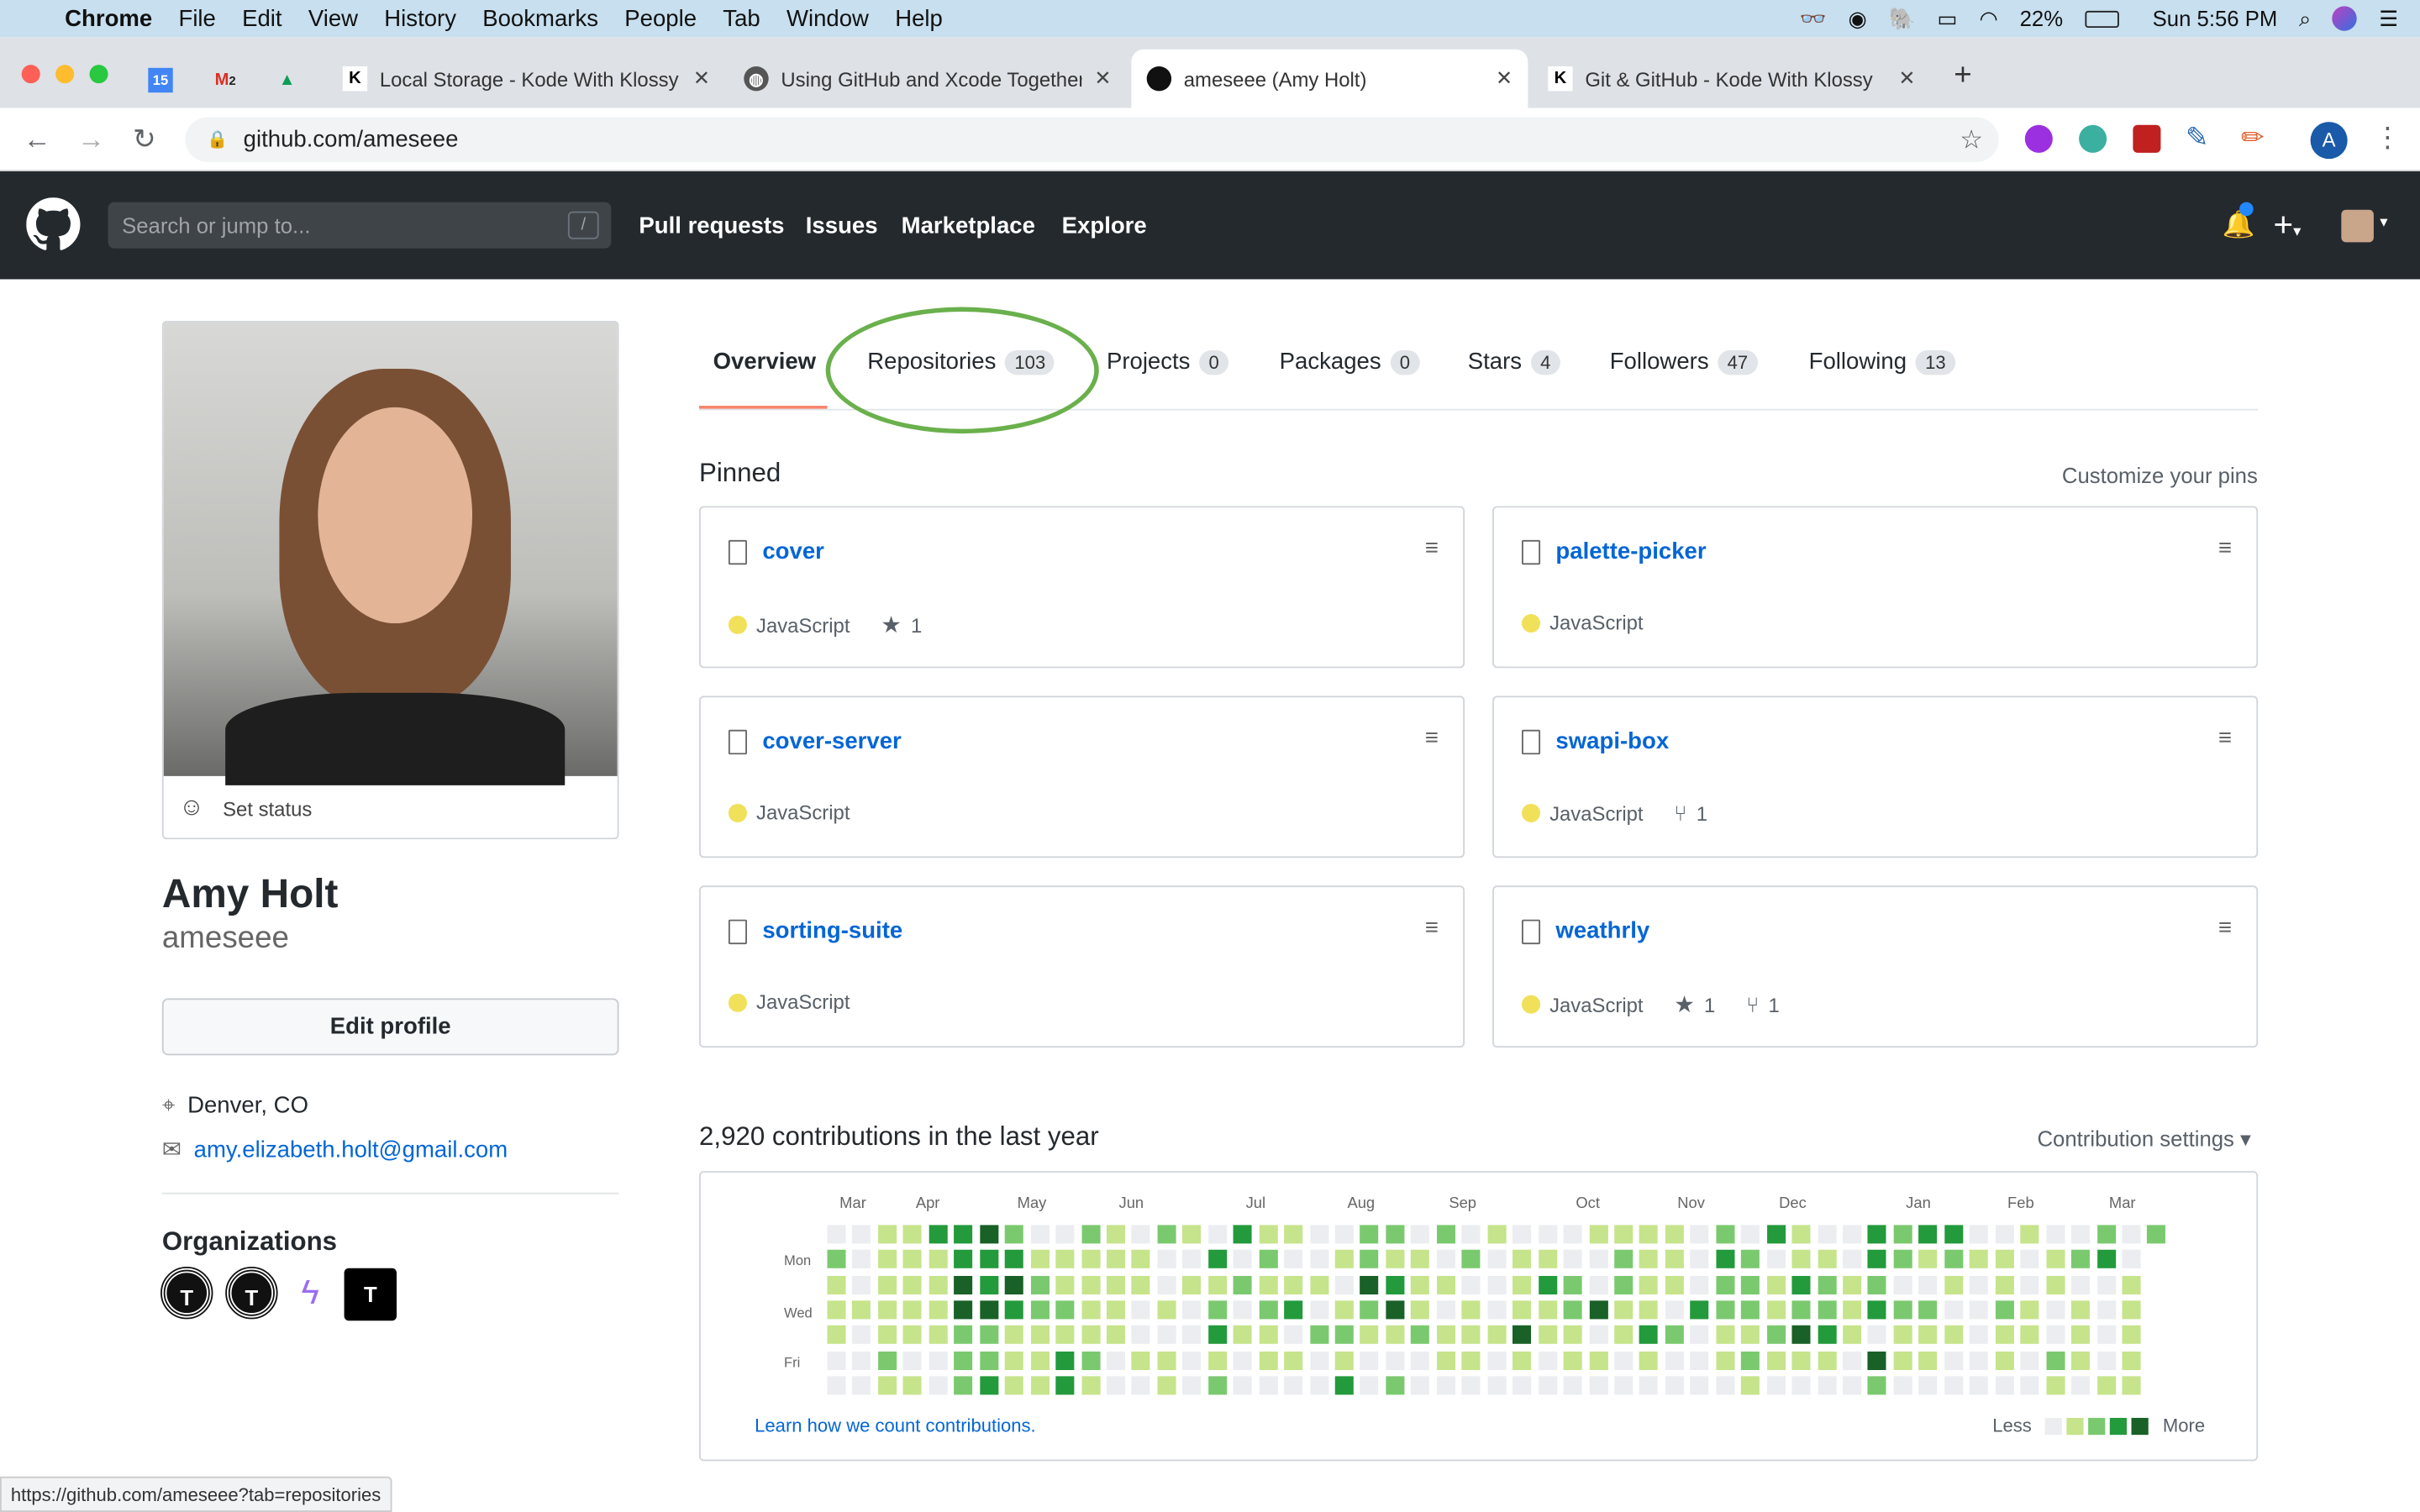 The height and width of the screenshot is (1512, 2420). I want to click on notification-center-icon: ☰, so click(2389, 18).